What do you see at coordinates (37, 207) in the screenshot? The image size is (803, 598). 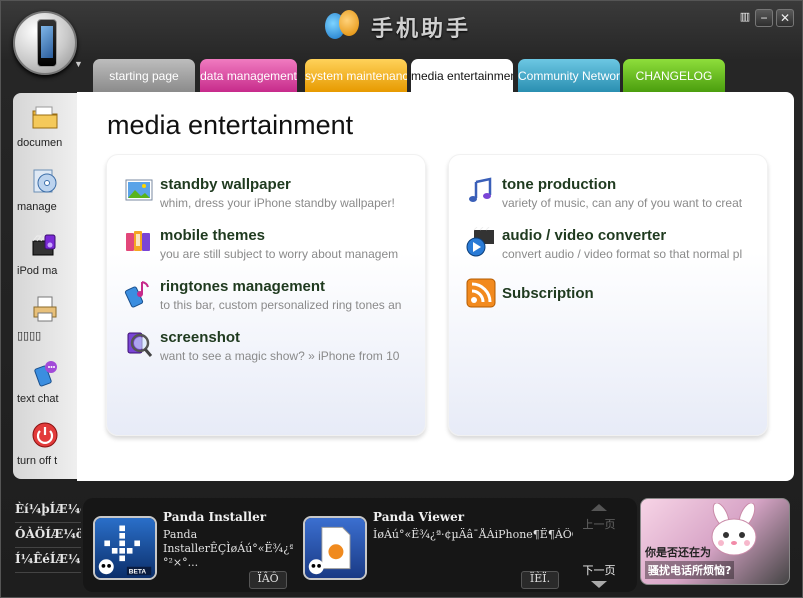 I see `sidebar-item-label: manage` at bounding box center [37, 207].